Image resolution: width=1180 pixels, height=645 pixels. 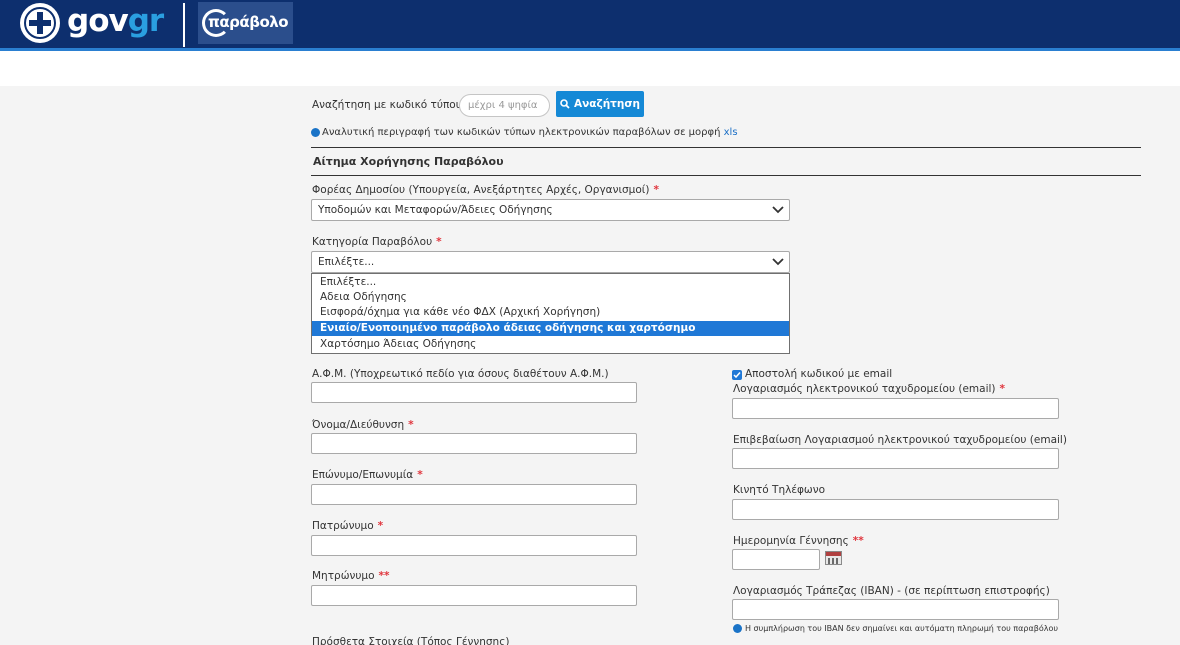 What do you see at coordinates (590, 49) in the screenshot?
I see `header-accent-line` at bounding box center [590, 49].